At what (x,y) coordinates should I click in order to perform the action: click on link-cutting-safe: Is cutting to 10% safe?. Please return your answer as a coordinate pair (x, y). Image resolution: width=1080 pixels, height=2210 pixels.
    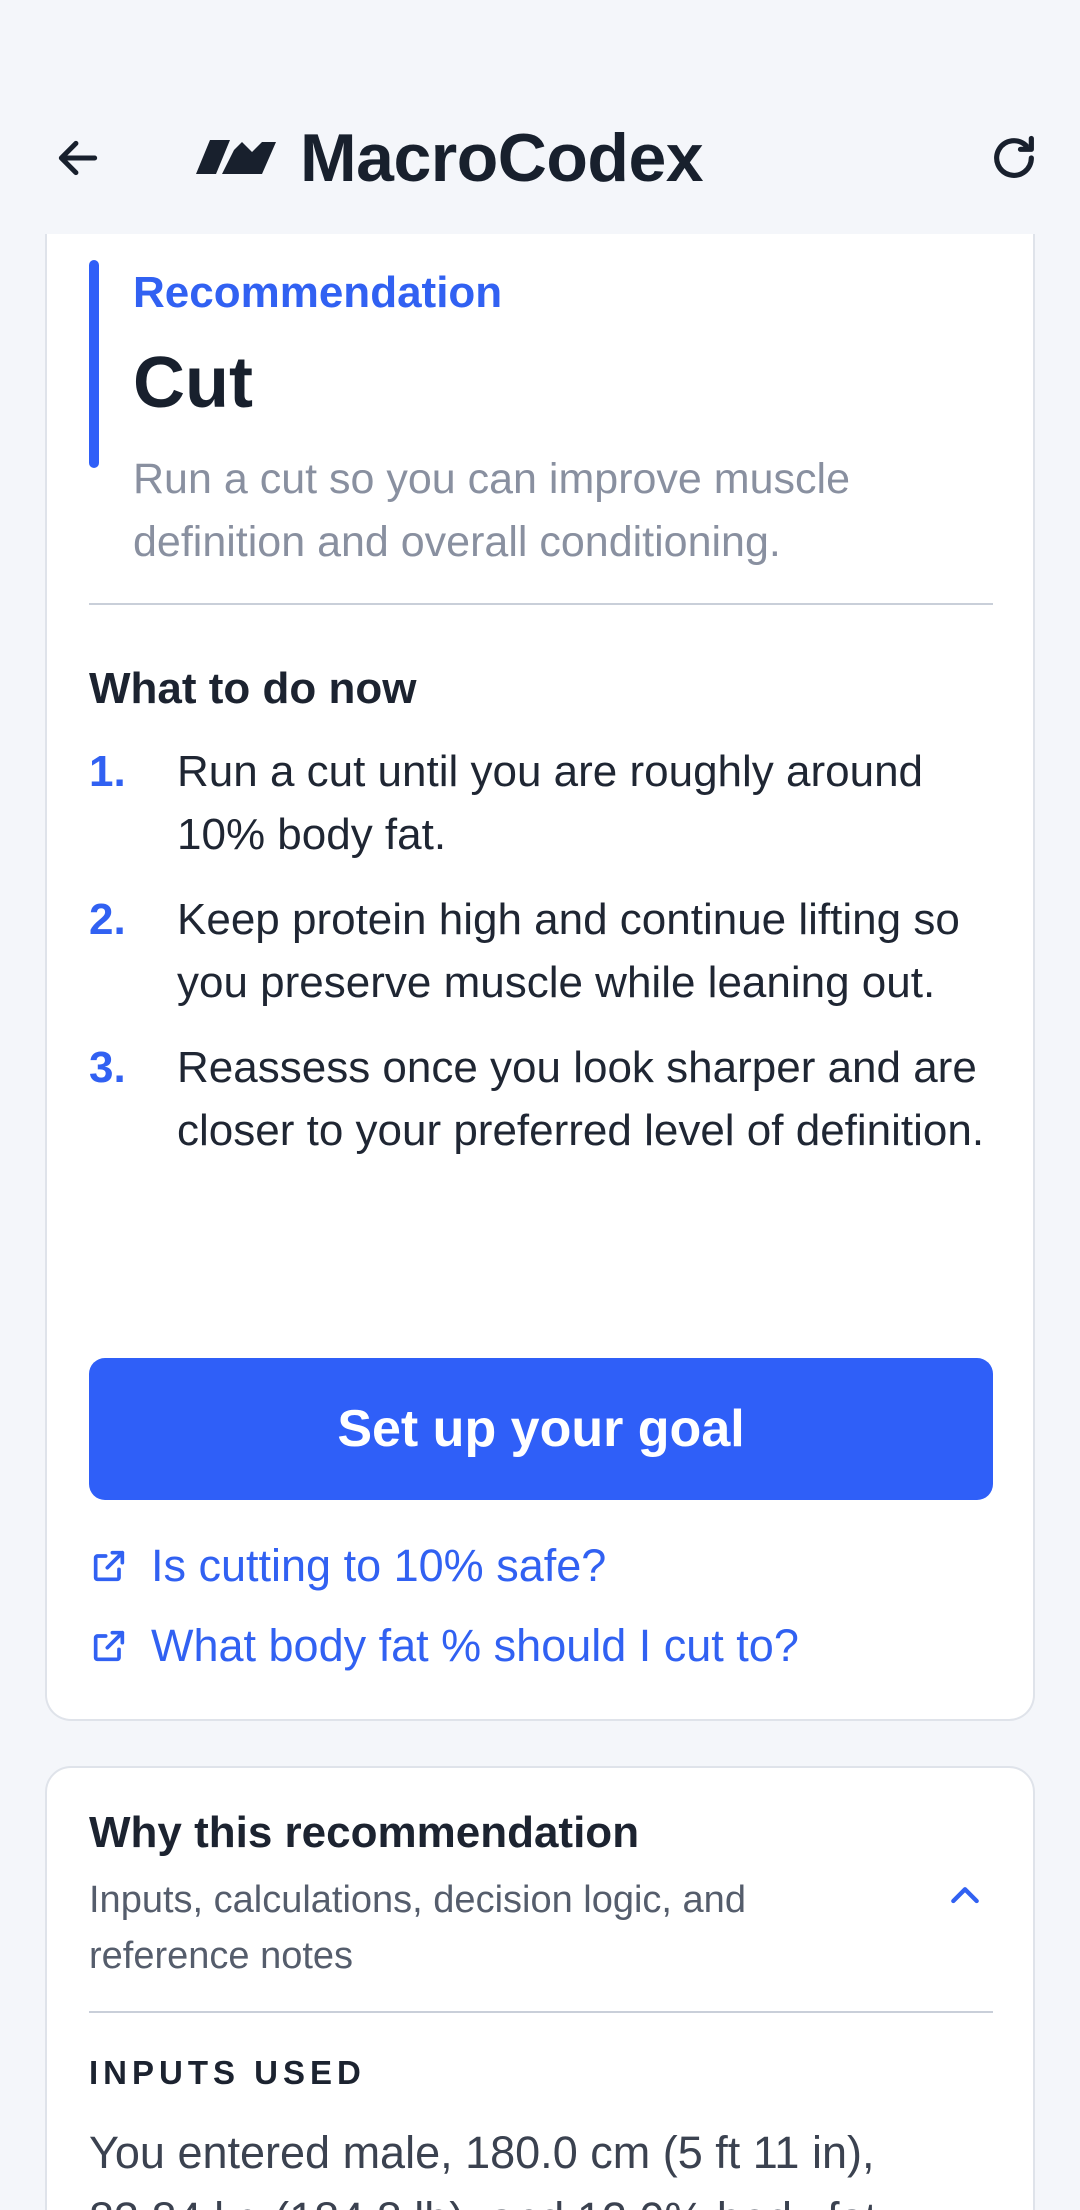
    Looking at the image, I should click on (347, 1566).